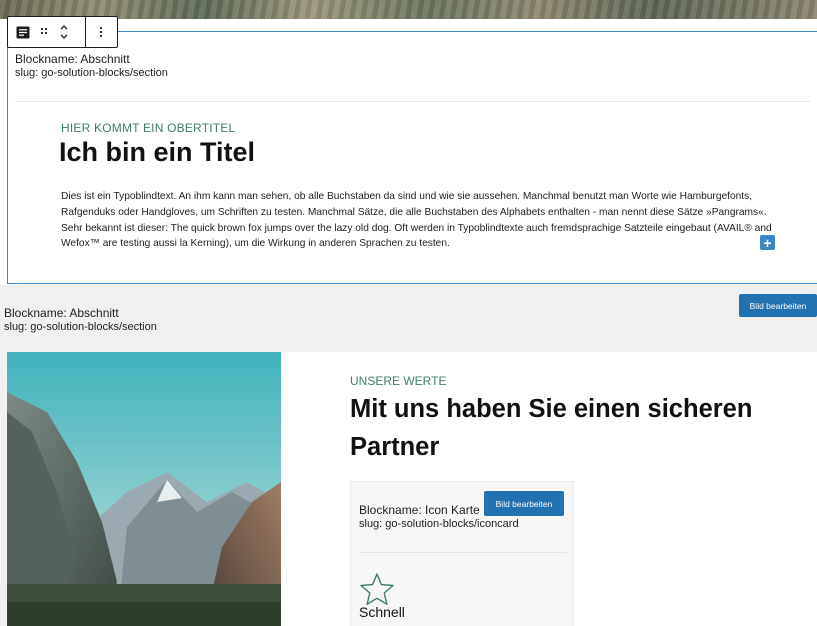  I want to click on section-title: Ich bin ein Titel, so click(157, 152).